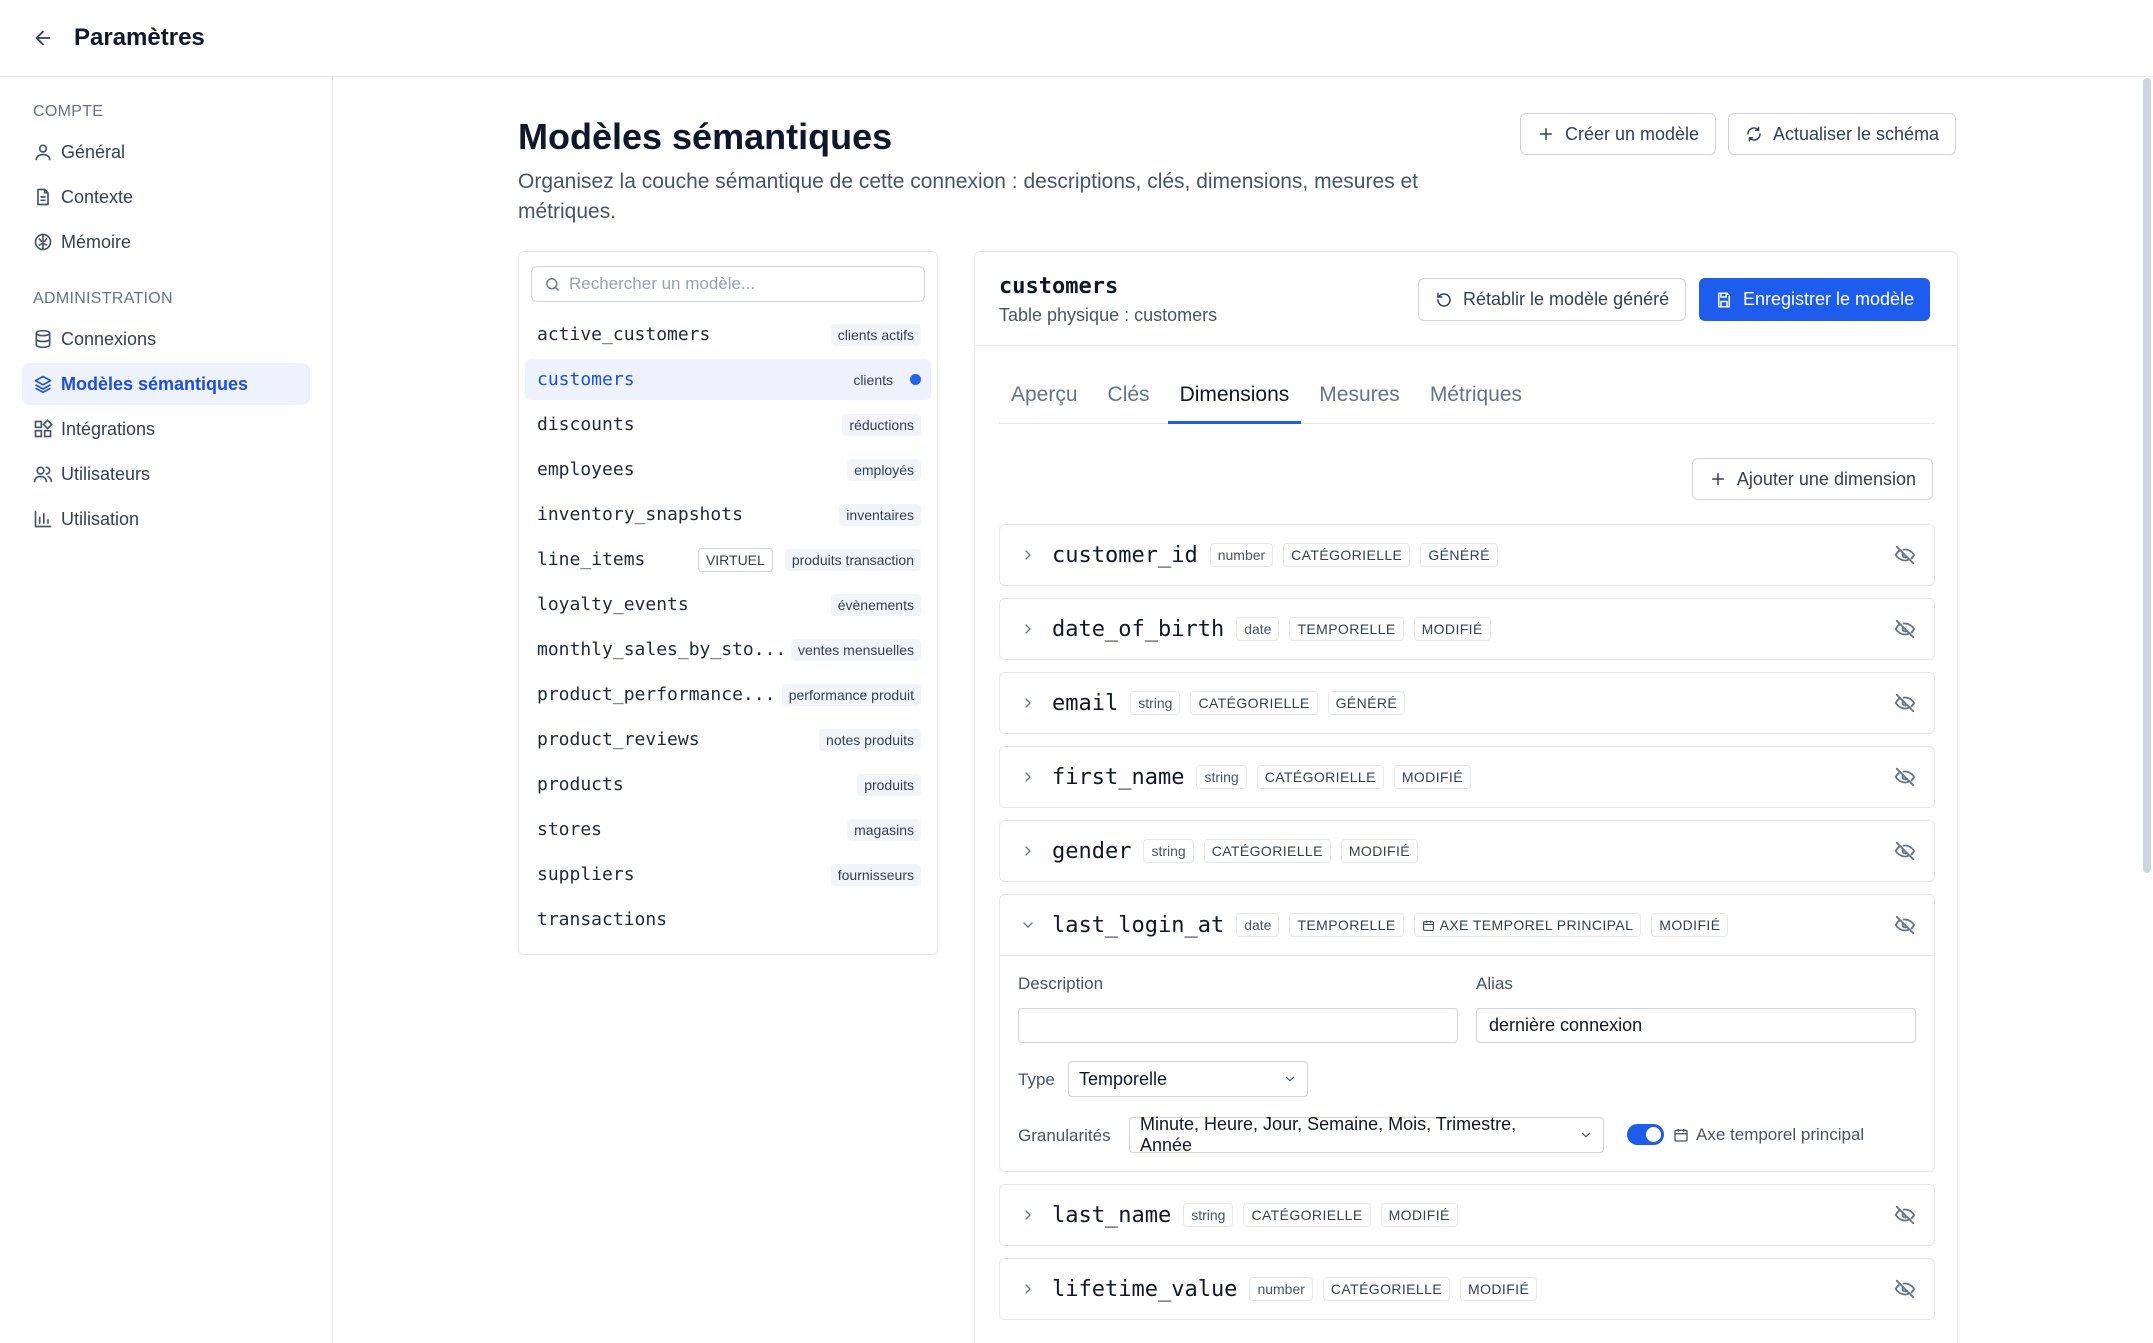 This screenshot has height=1343, width=2153. Describe the element at coordinates (728, 604) in the screenshot. I see `model-list-item: loyalty_events évènements` at that location.